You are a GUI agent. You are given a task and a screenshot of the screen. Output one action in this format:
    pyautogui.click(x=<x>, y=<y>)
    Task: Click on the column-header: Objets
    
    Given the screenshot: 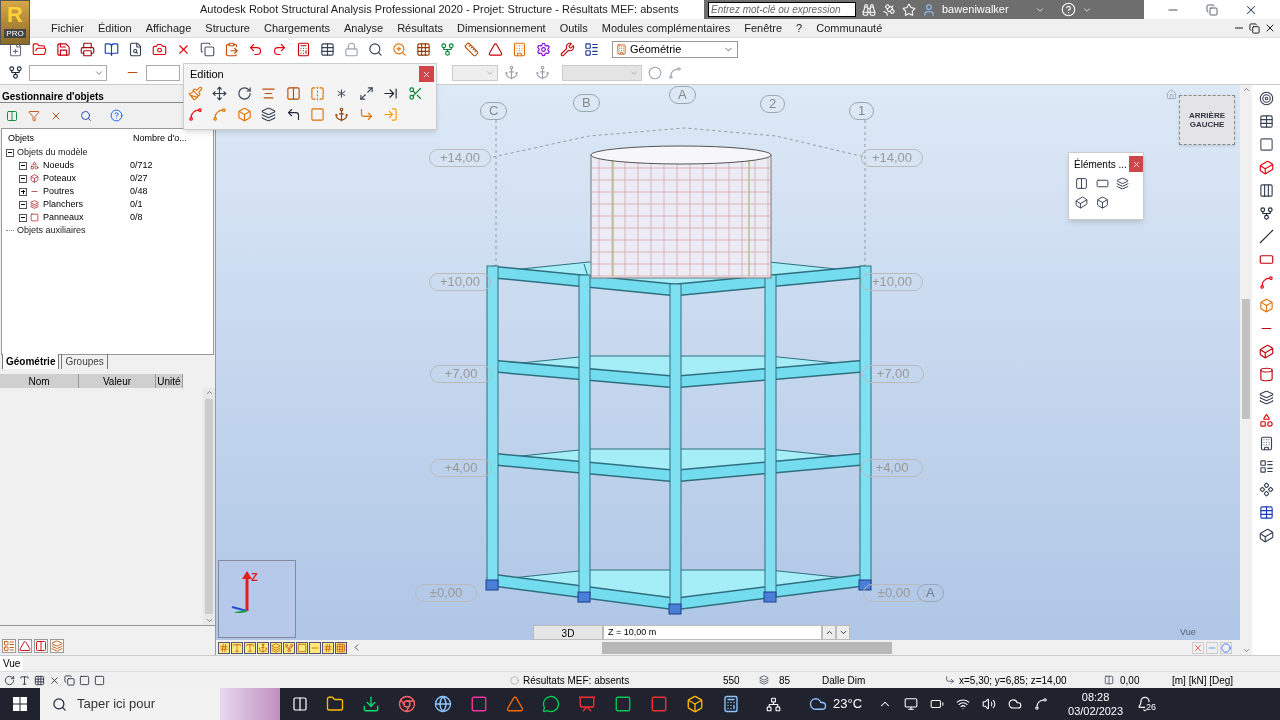 What is the action you would take?
    pyautogui.click(x=21, y=139)
    